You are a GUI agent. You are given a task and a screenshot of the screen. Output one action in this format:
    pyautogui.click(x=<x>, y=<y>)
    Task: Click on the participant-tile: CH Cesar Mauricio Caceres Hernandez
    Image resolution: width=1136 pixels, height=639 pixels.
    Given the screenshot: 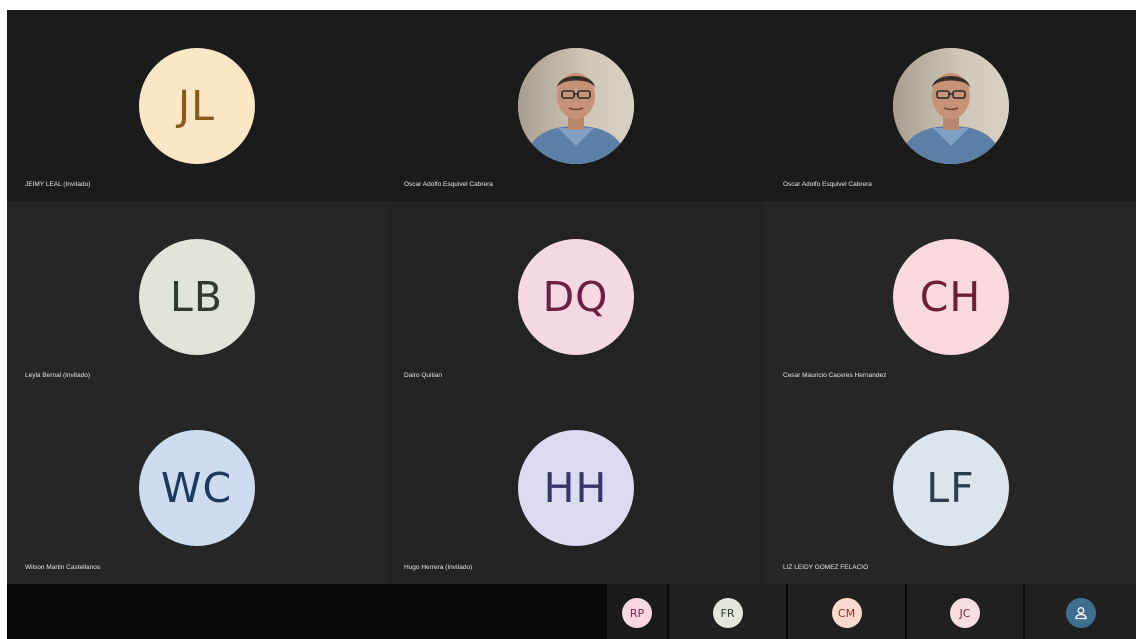 What is the action you would take?
    pyautogui.click(x=950, y=296)
    